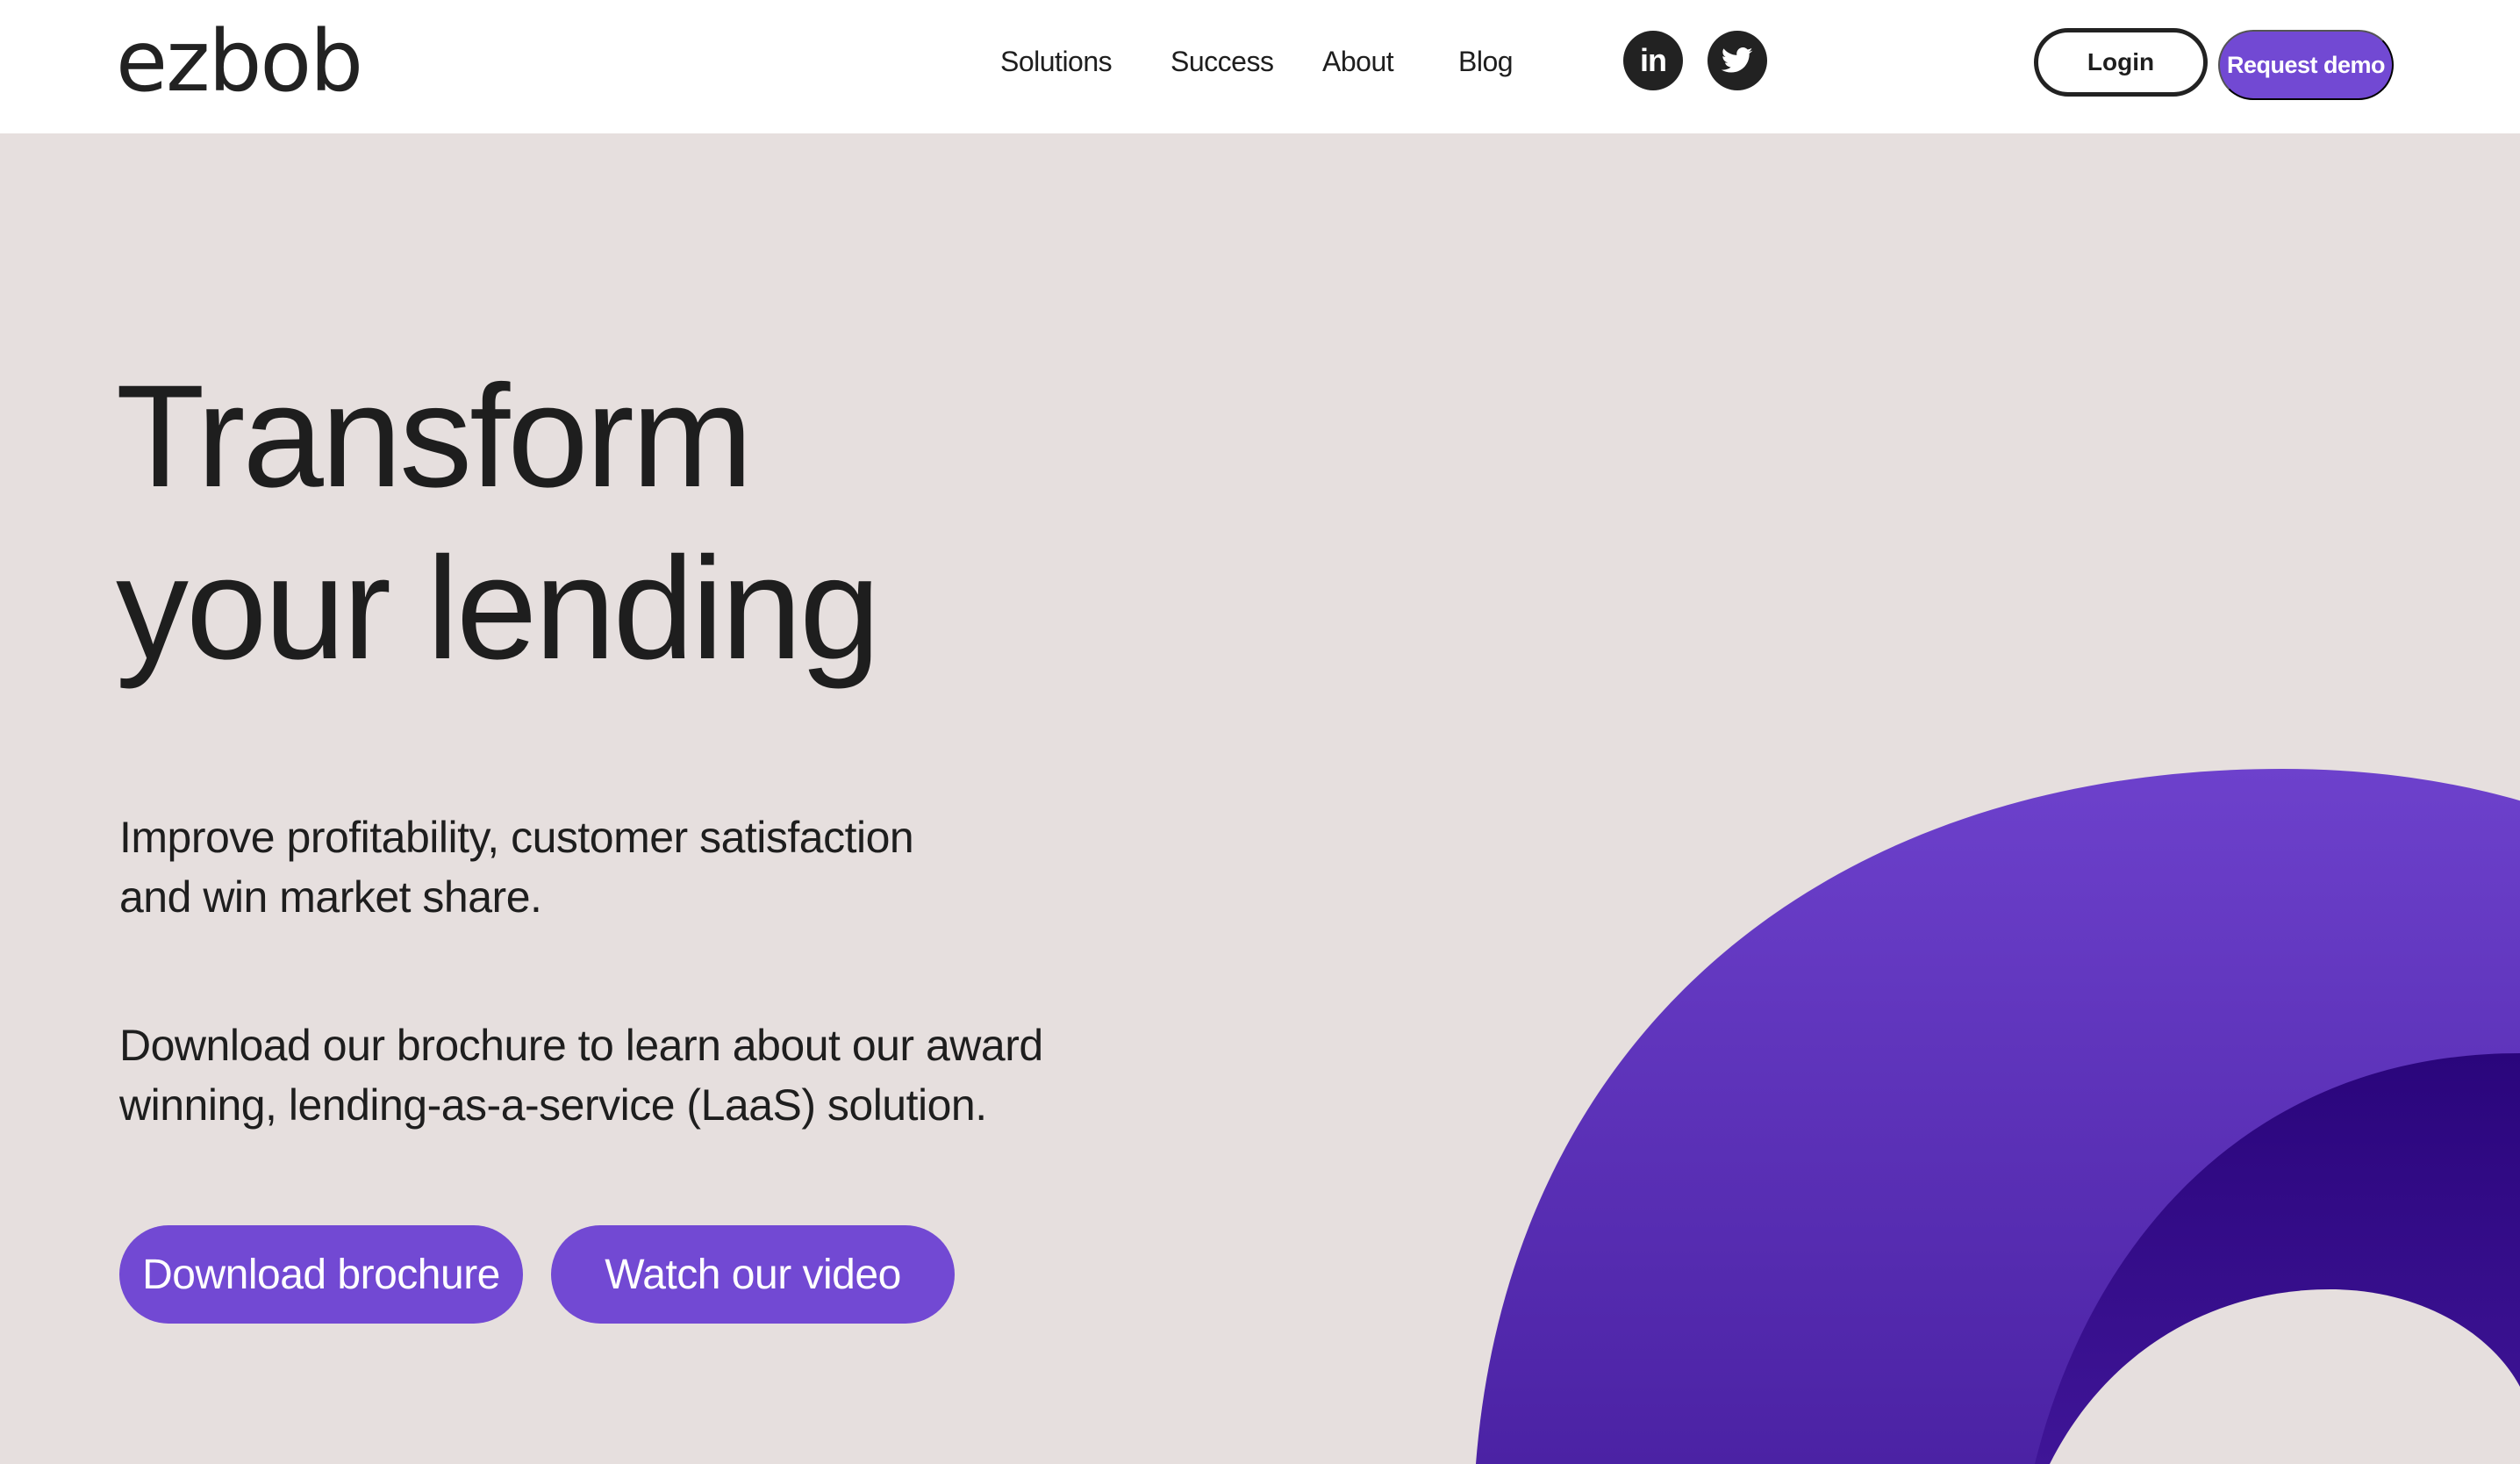 The height and width of the screenshot is (1464, 2520). Describe the element at coordinates (1056, 61) in the screenshot. I see `nav-solutions: Solutions` at that location.